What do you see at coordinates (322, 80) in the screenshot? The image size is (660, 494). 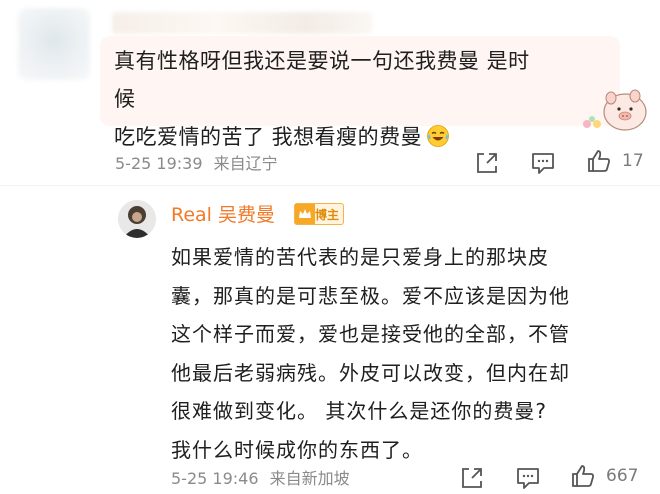 I see `comment-line-1: 真有性格呀但我还是要说一句还我费曼 是时候` at bounding box center [322, 80].